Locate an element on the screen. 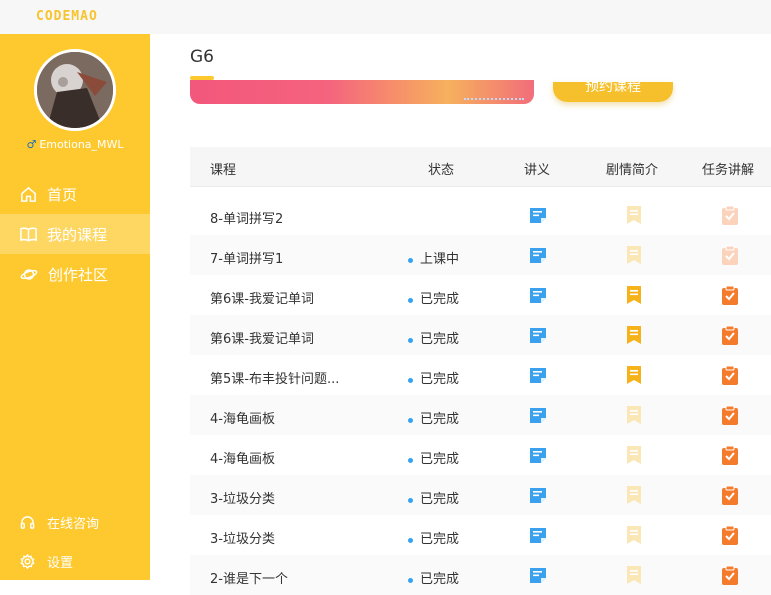  table-header: 课程 状态 讲义 剧情简介 任务讲解 is located at coordinates (480, 167).